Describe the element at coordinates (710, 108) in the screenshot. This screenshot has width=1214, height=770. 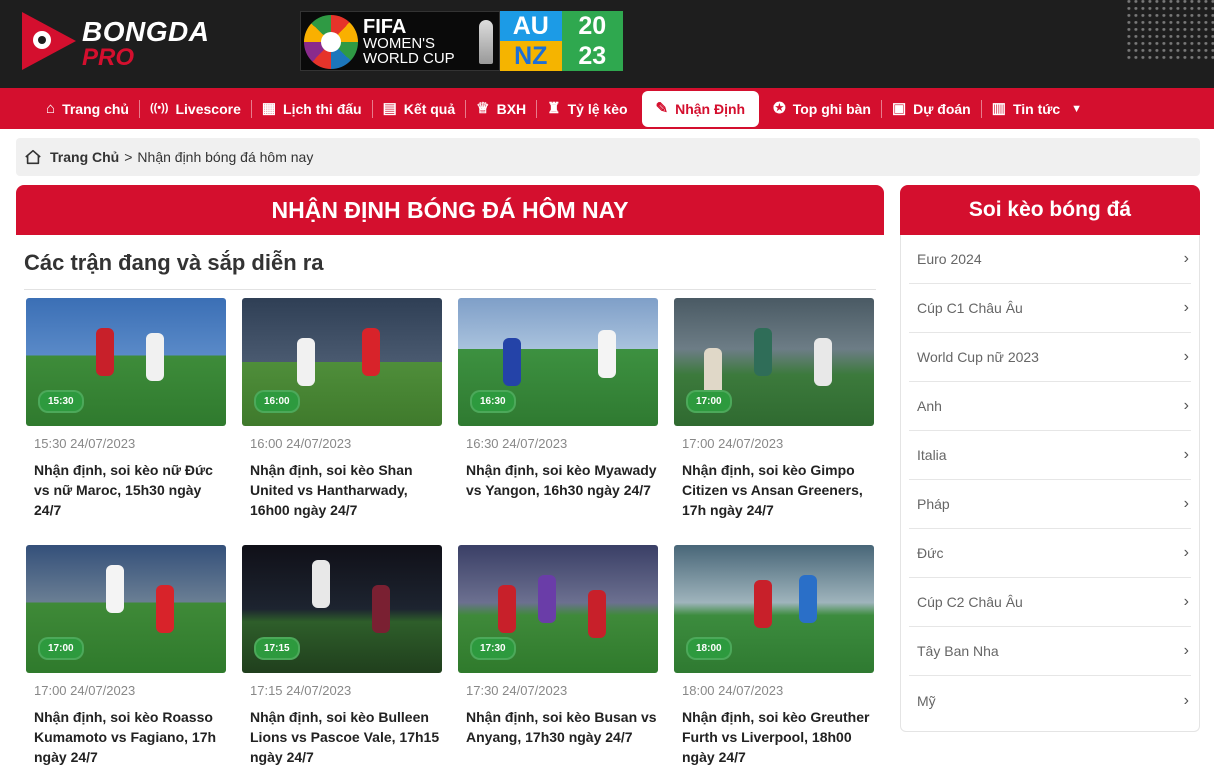
I see `nav-item-label: Nhận Định` at that location.